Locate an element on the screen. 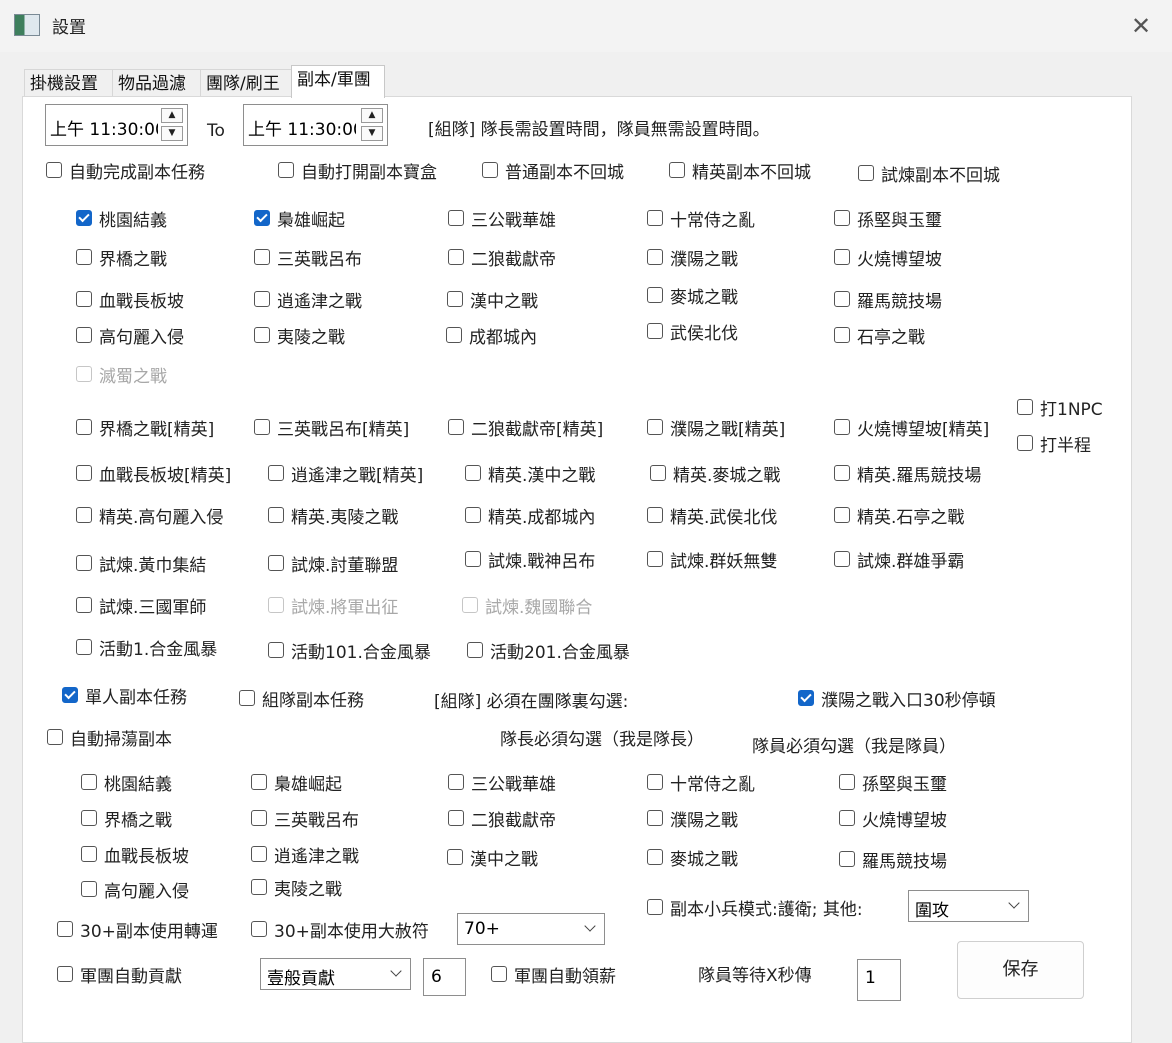 The width and height of the screenshot is (1172, 1043). checkbox-label: 桃園結義 is located at coordinates (138, 784).